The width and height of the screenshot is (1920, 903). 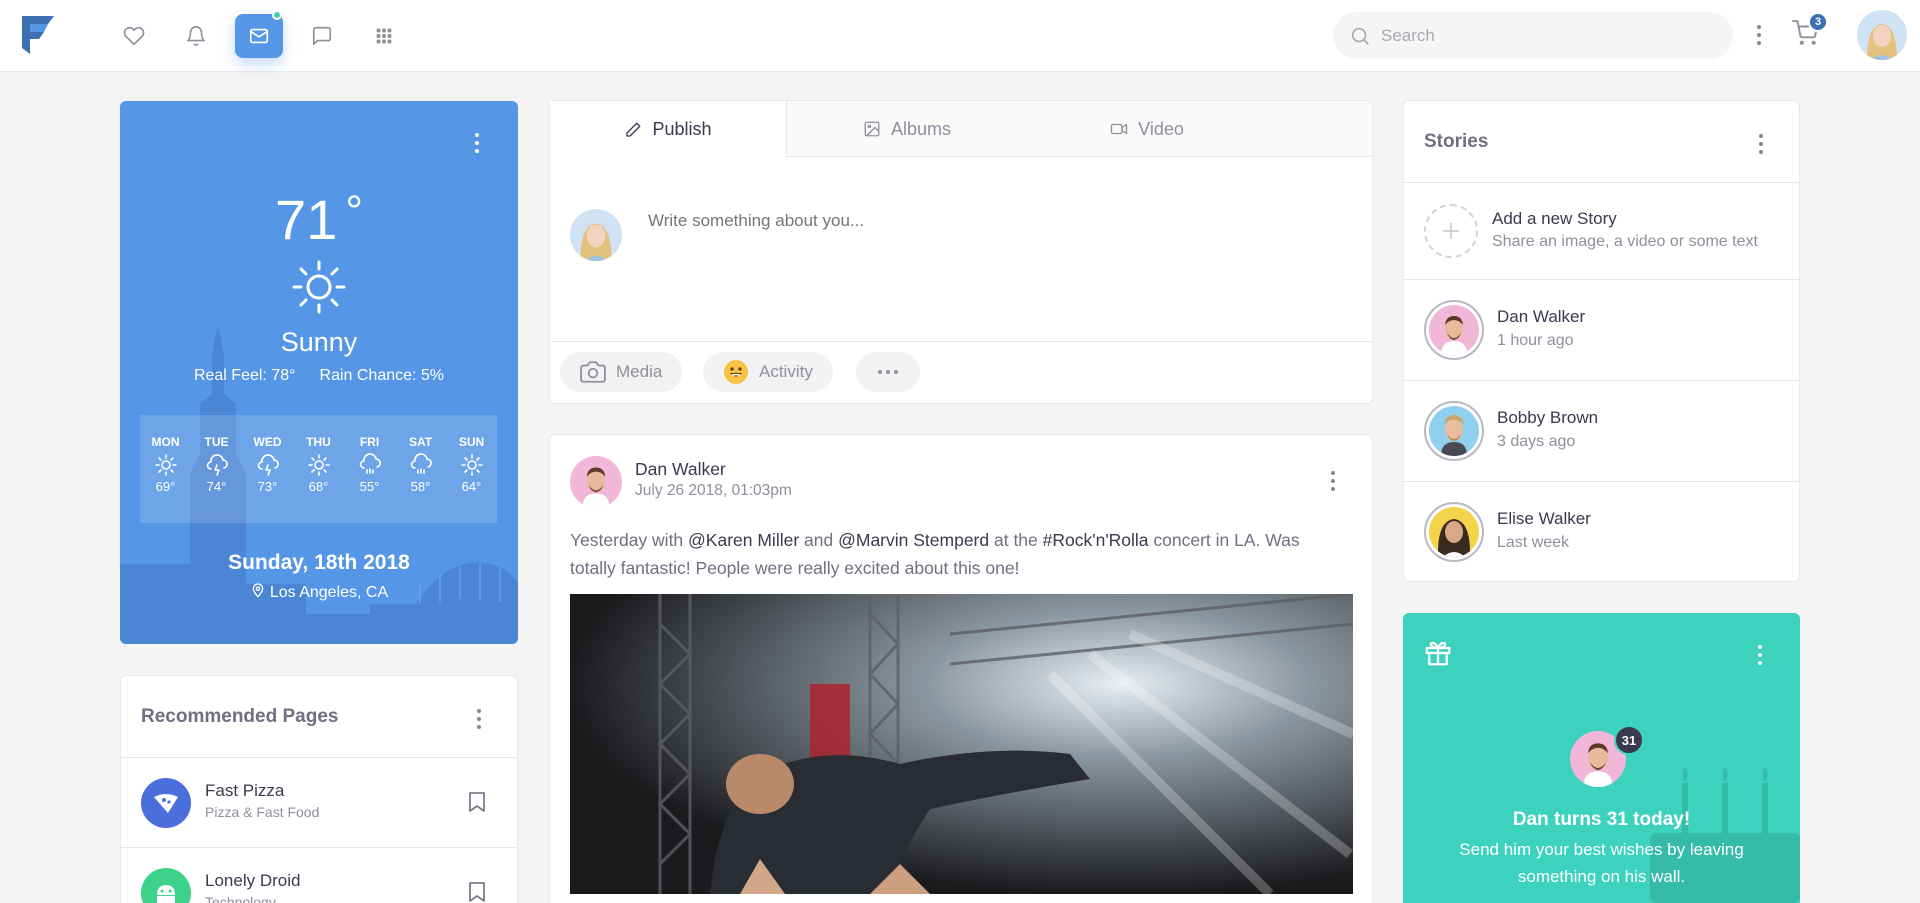 I want to click on story-item: Bobby Brown 3 days ago, so click(x=1602, y=430).